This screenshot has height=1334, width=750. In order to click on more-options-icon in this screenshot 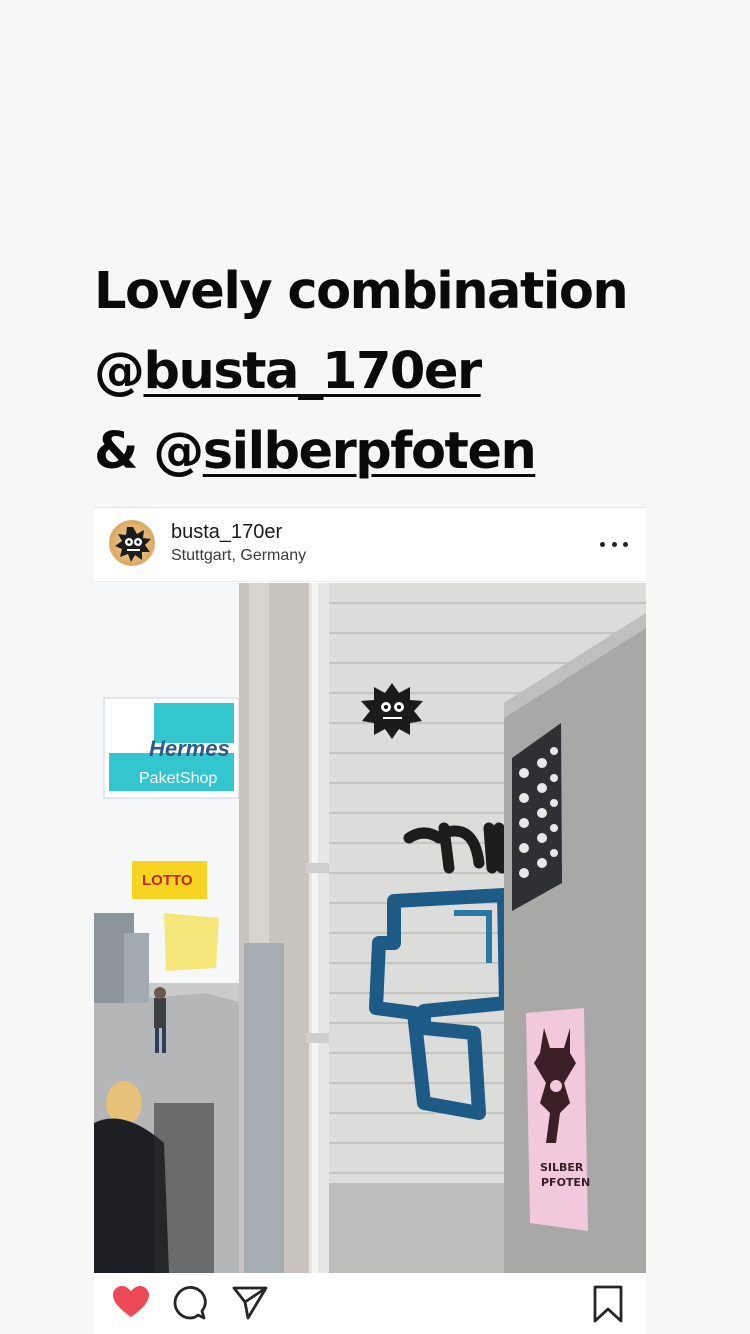, I will do `click(614, 544)`.